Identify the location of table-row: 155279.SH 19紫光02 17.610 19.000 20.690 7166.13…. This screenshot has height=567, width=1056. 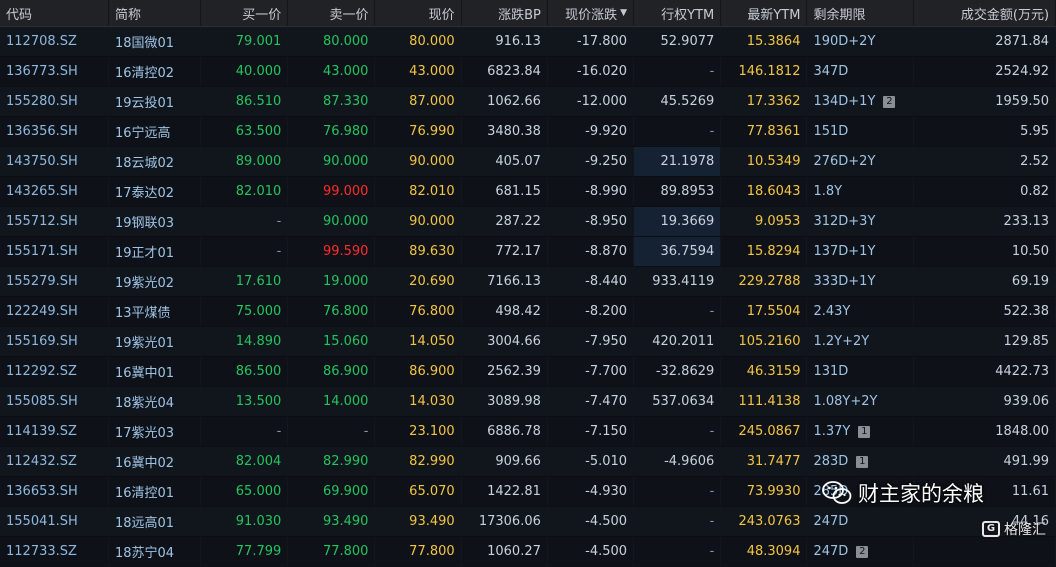
(528, 282).